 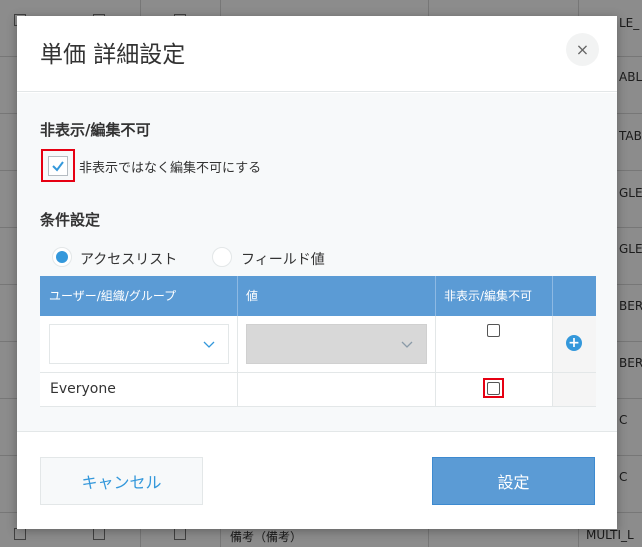 What do you see at coordinates (252, 296) in the screenshot?
I see `column-header-value: 値` at bounding box center [252, 296].